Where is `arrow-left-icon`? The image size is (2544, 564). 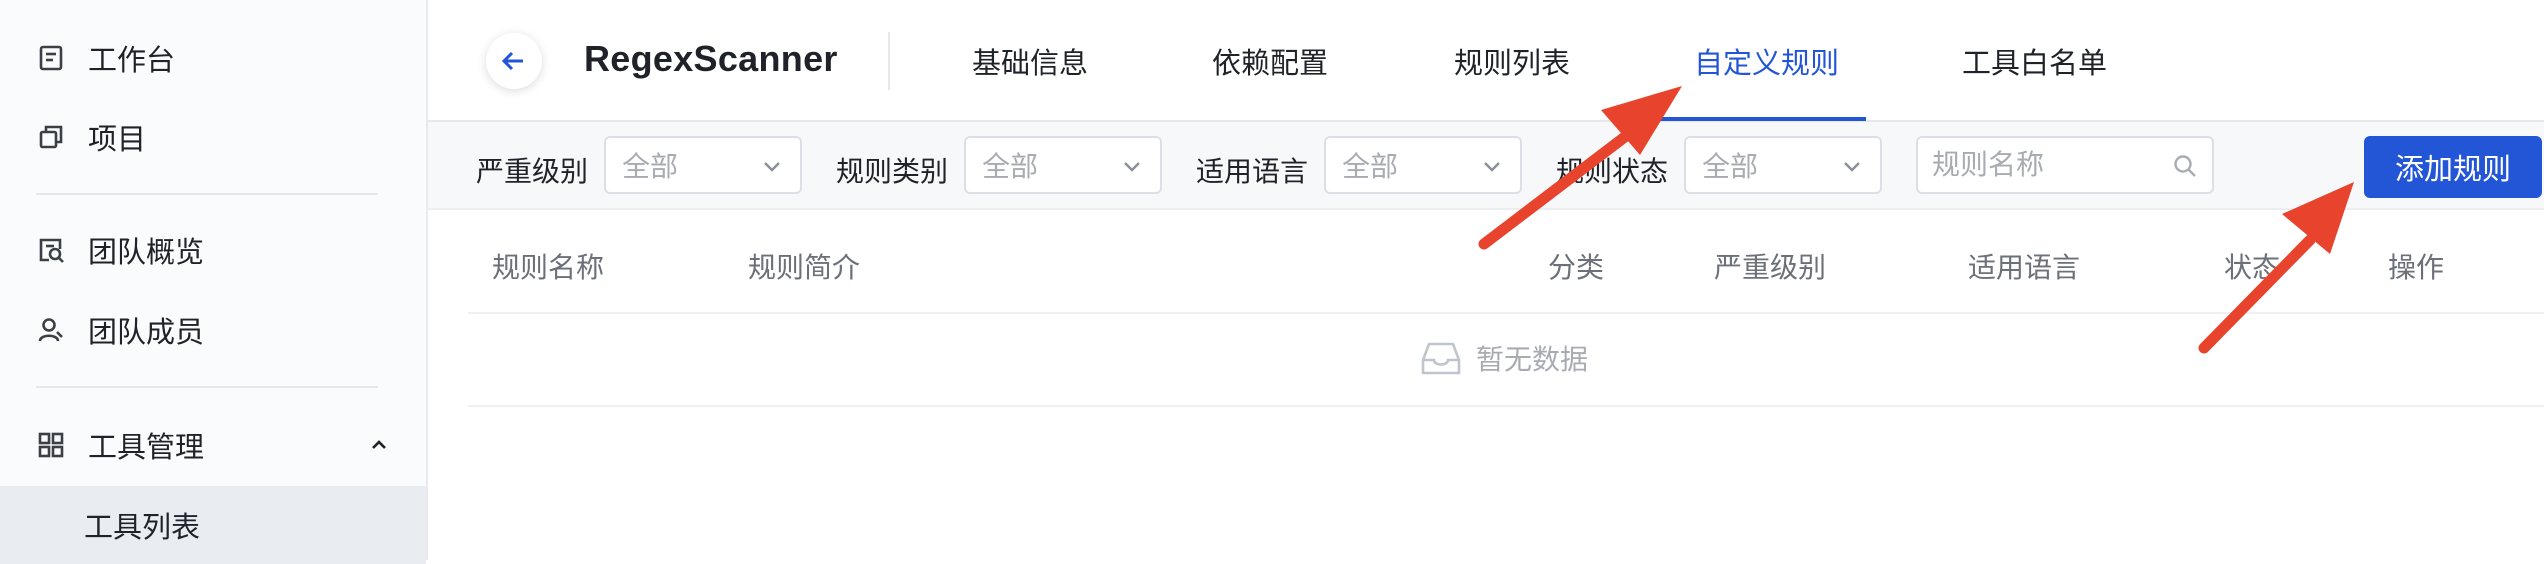 arrow-left-icon is located at coordinates (512, 61).